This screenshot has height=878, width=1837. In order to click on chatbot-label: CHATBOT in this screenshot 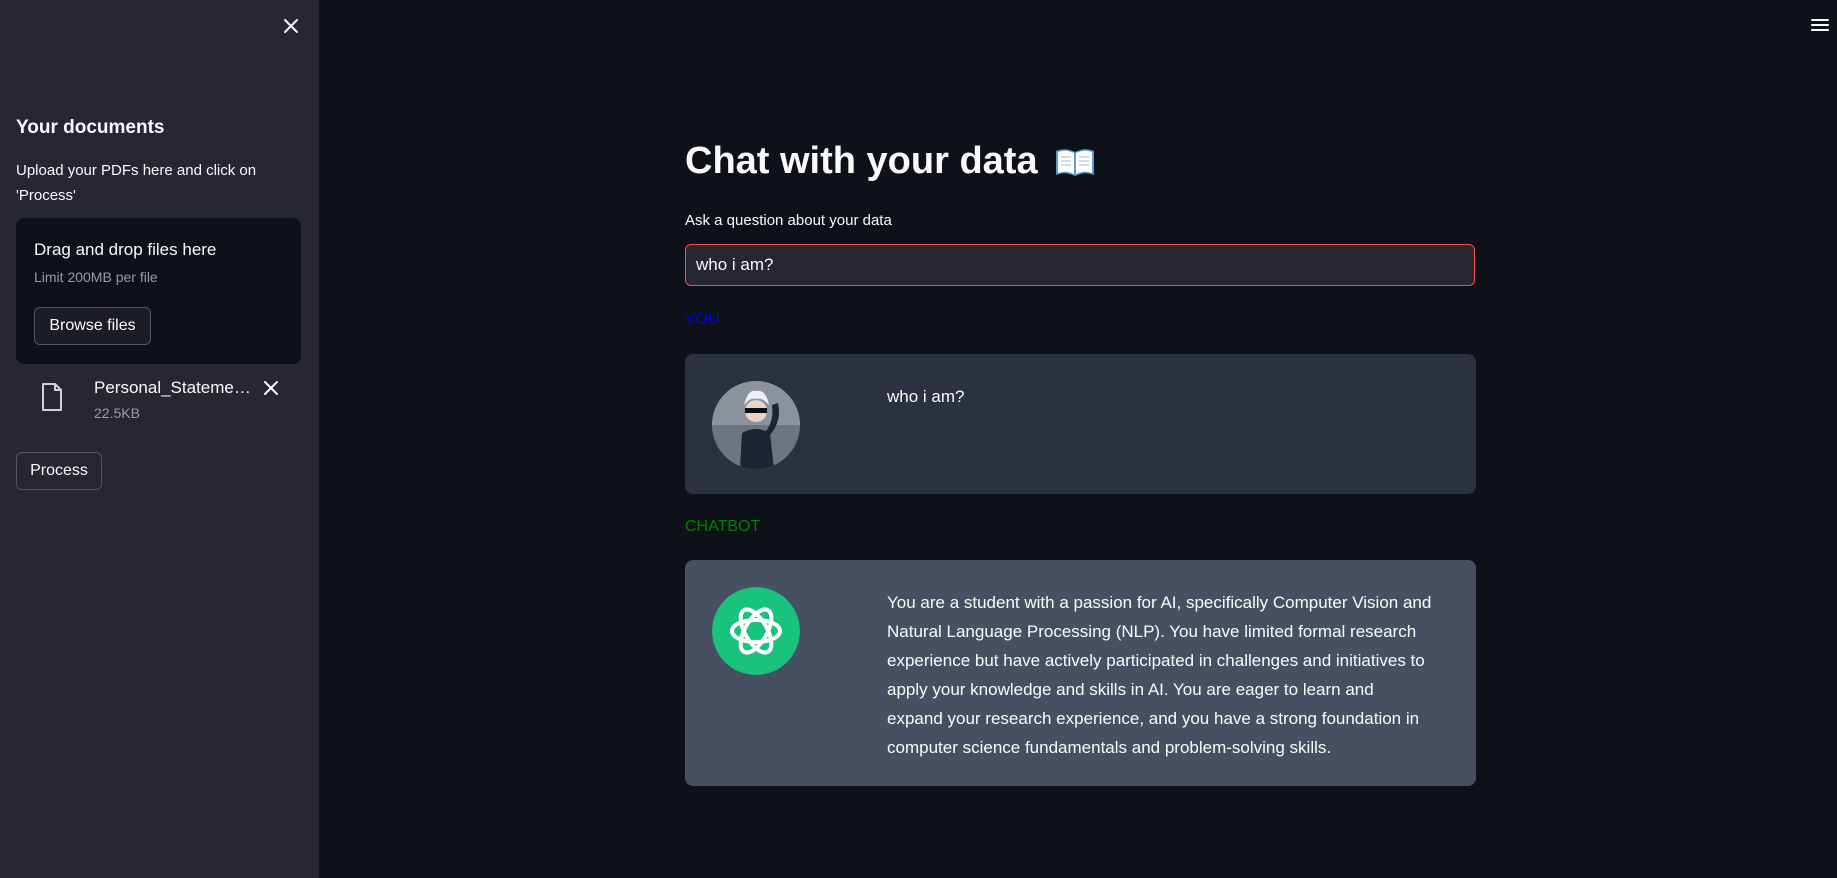, I will do `click(723, 526)`.